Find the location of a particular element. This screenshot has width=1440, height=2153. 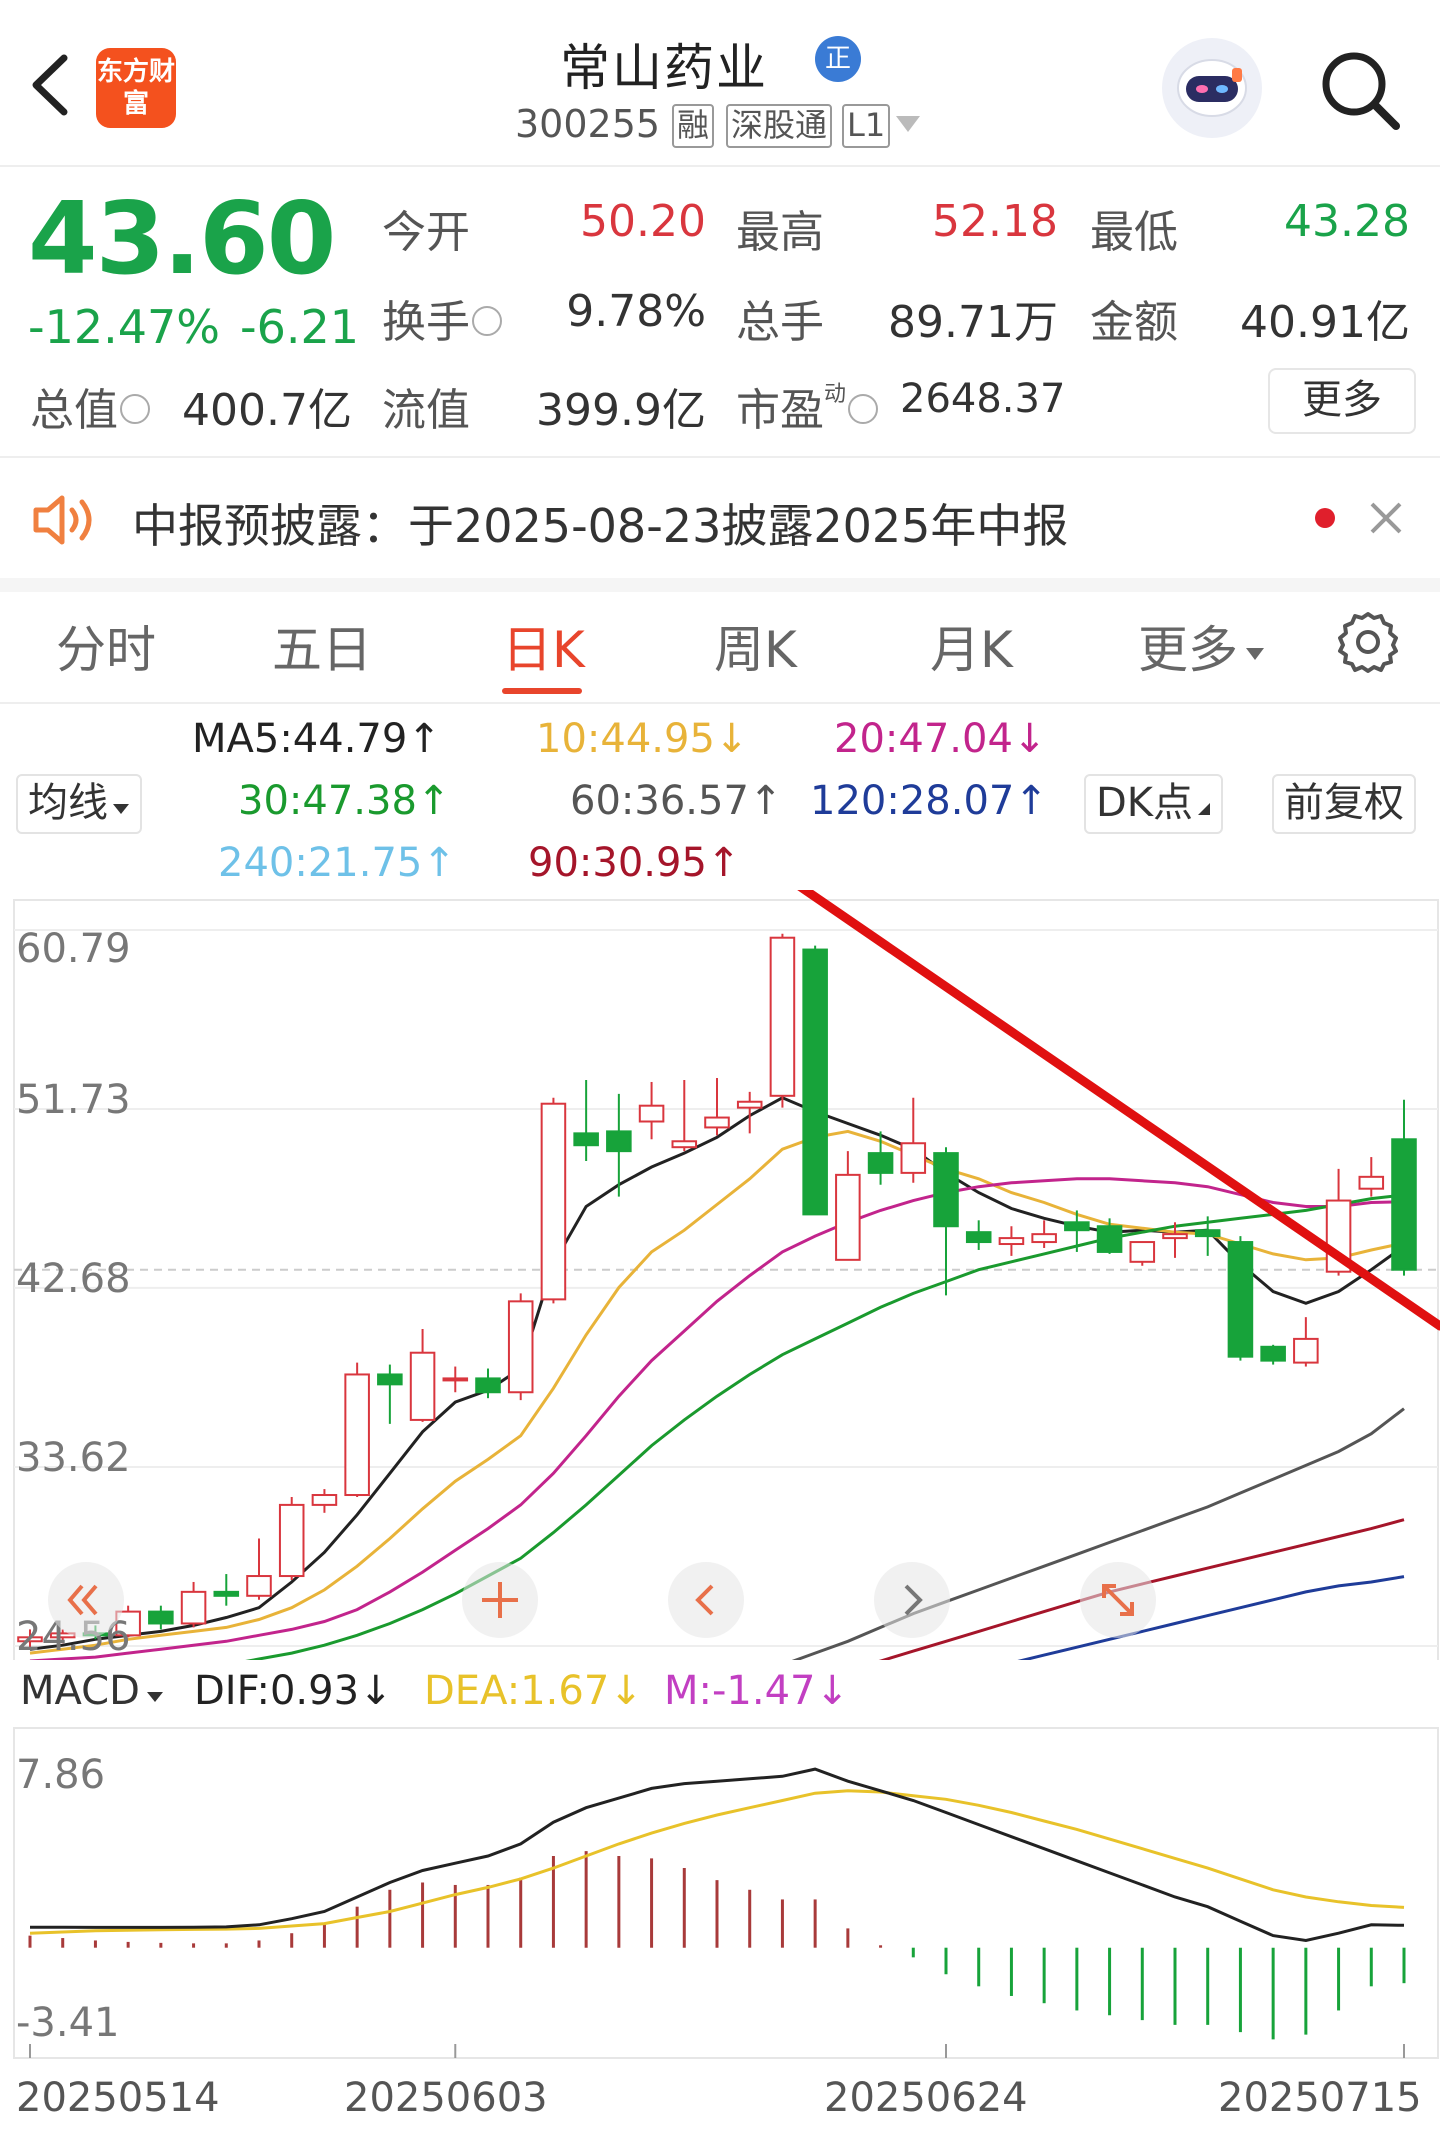

dk-point-button: DK点 is located at coordinates (1154, 804).